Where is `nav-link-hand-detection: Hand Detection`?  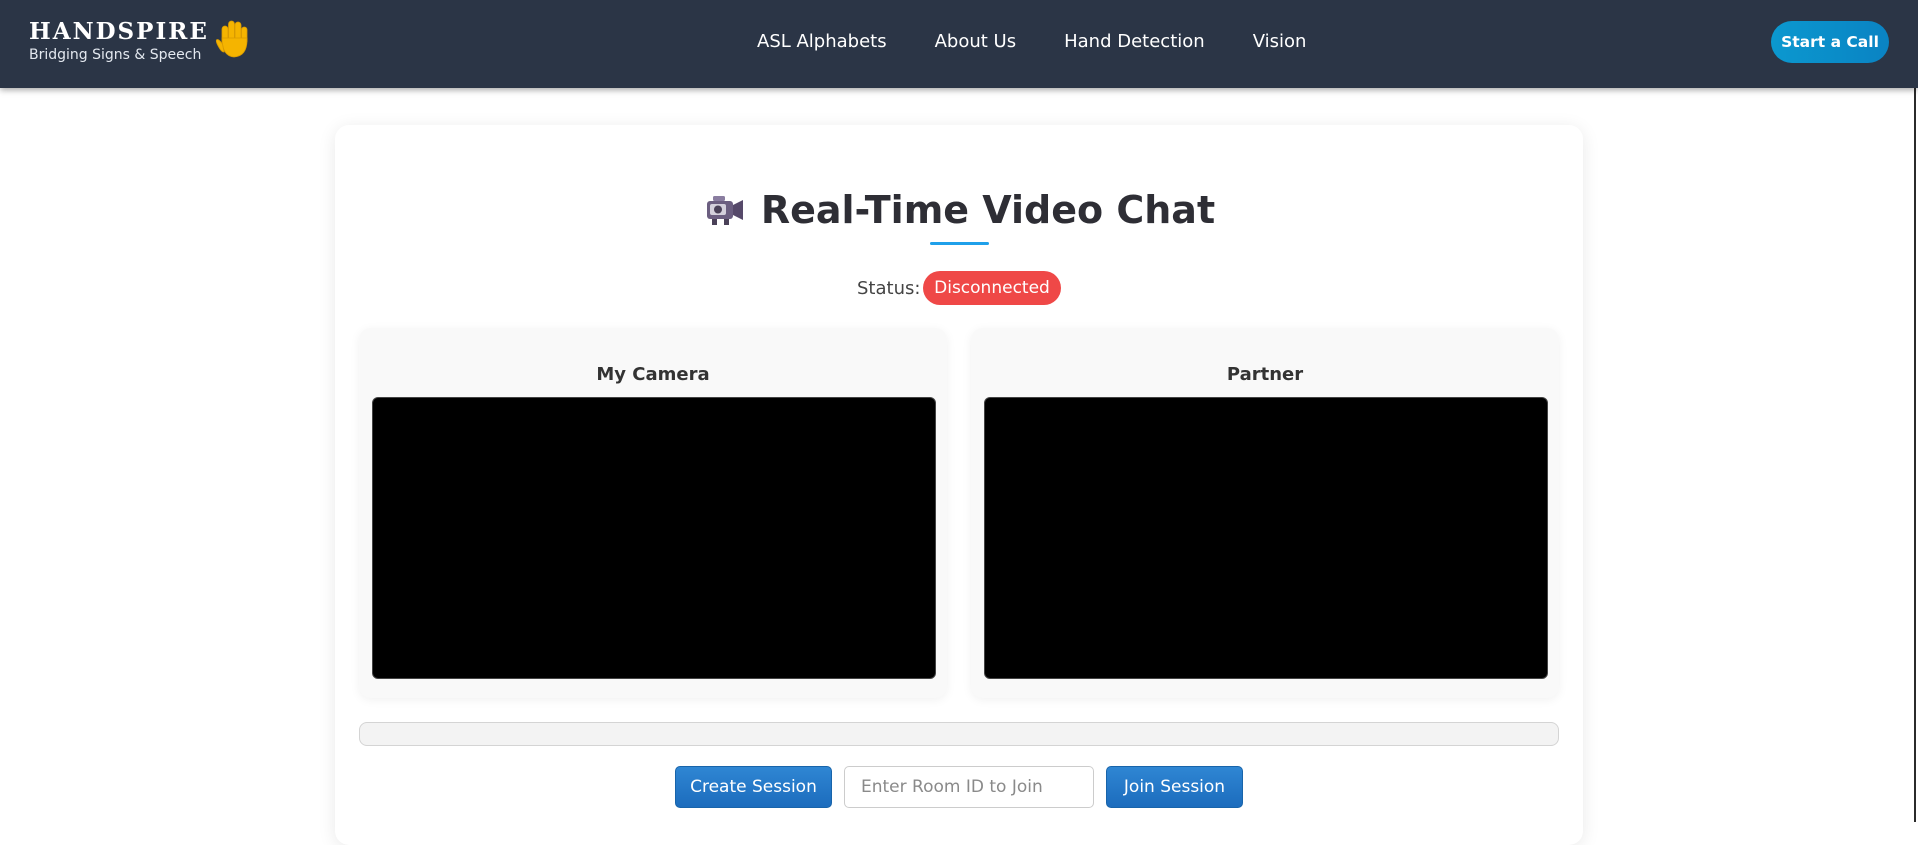
nav-link-hand-detection: Hand Detection is located at coordinates (1134, 42).